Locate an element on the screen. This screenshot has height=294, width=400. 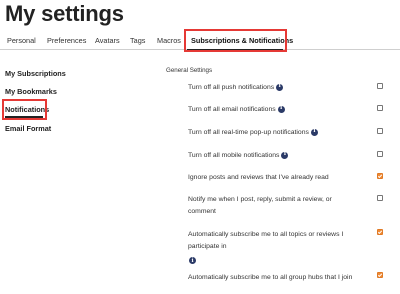
checkbox-mobile-notifications is located at coordinates (380, 154).